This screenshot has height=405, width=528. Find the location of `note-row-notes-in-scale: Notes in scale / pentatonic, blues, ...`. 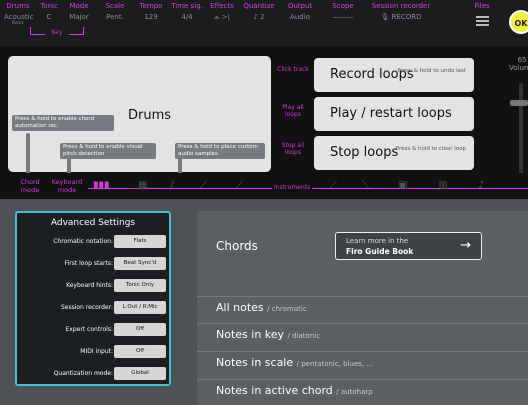

note-row-notes-in-scale: Notes in scale / pentatonic, blues, ... is located at coordinates (362, 362).